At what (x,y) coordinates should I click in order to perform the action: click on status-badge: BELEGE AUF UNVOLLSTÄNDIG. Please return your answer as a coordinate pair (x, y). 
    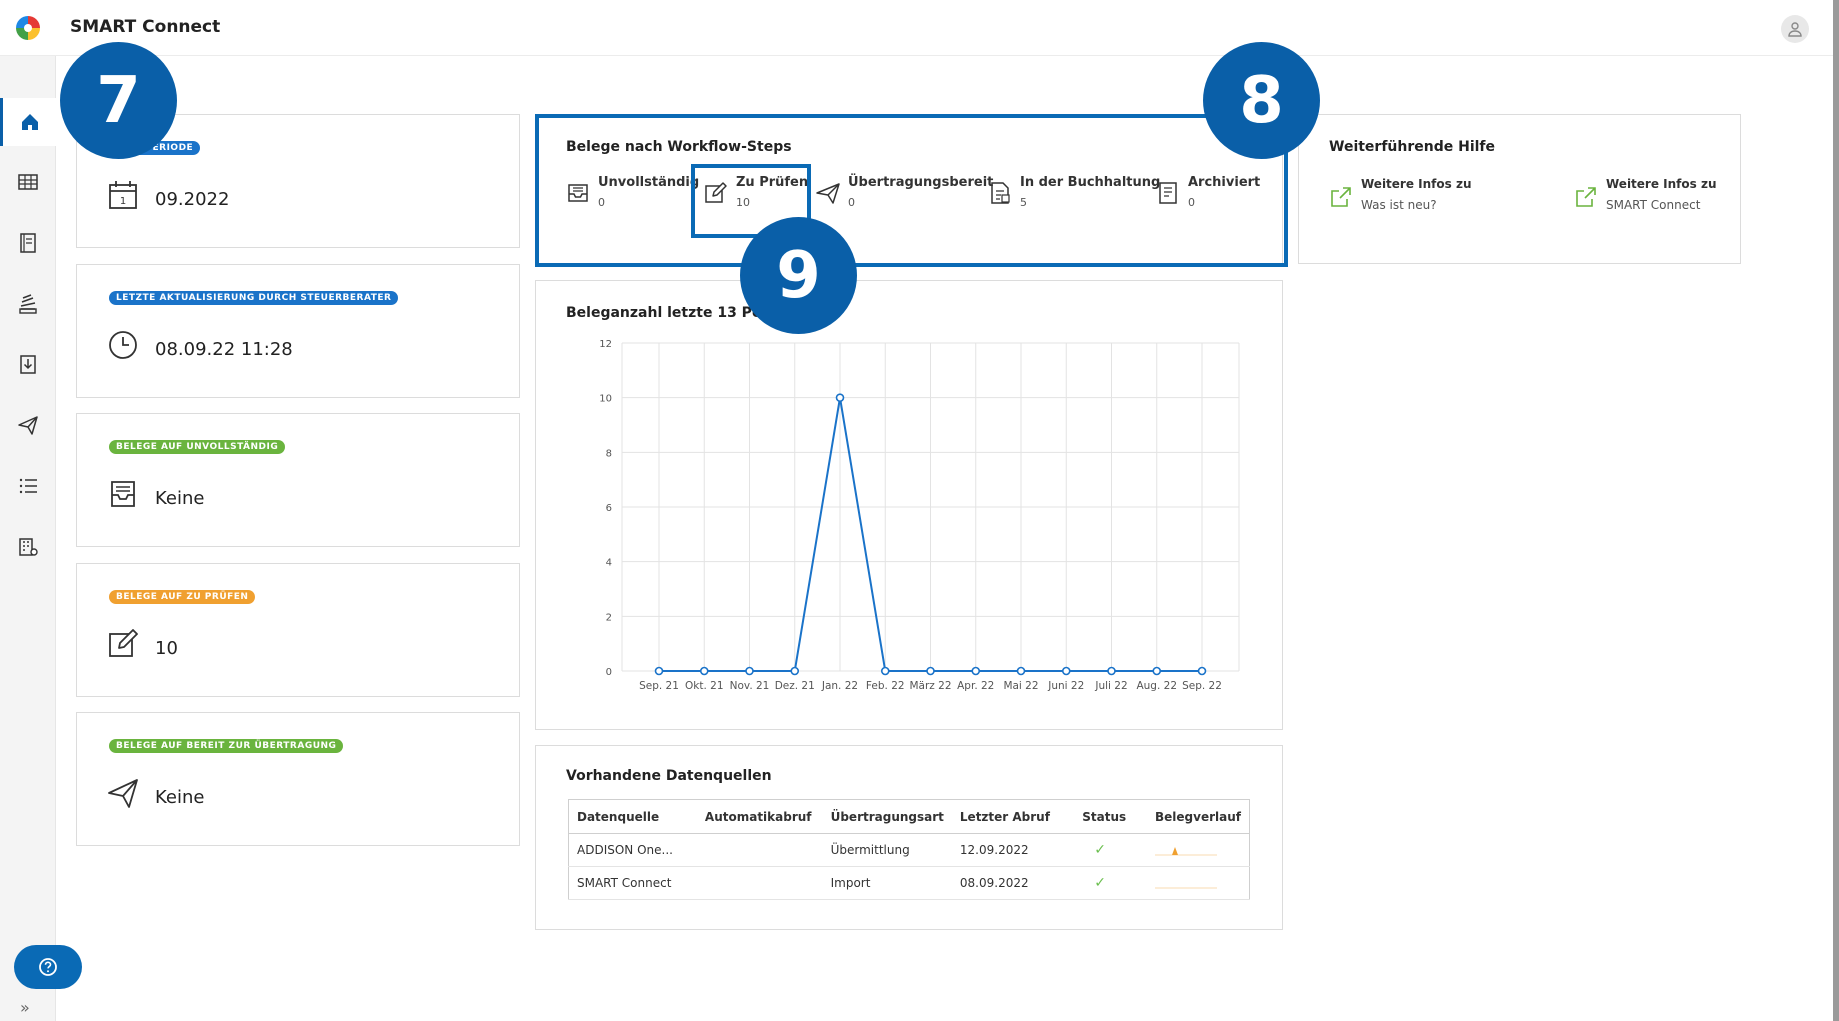
    Looking at the image, I should click on (197, 447).